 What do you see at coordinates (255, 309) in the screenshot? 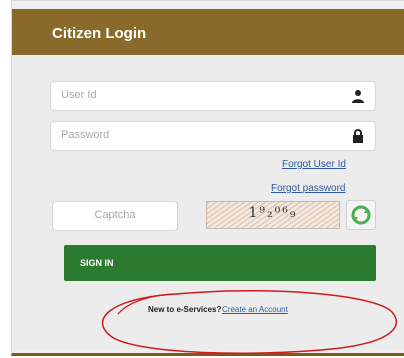
I see `create-account-link: Create an Account` at bounding box center [255, 309].